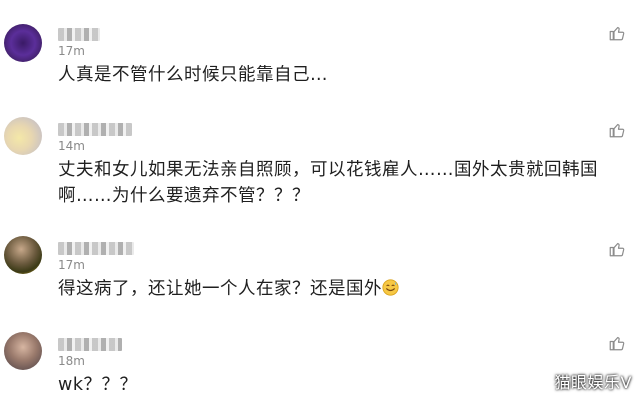 This screenshot has height=401, width=640. Describe the element at coordinates (71, 146) in the screenshot. I see `comment-time: 14m` at that location.